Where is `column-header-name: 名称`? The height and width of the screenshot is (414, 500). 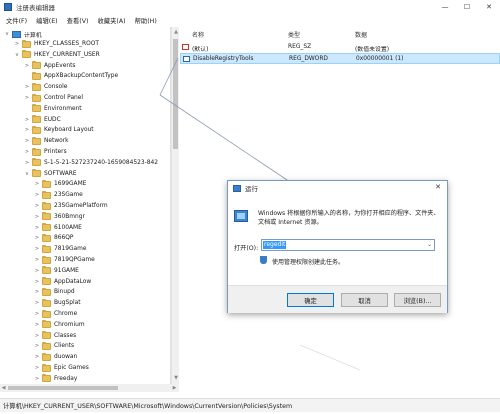
column-header-name: 名称 is located at coordinates (198, 34).